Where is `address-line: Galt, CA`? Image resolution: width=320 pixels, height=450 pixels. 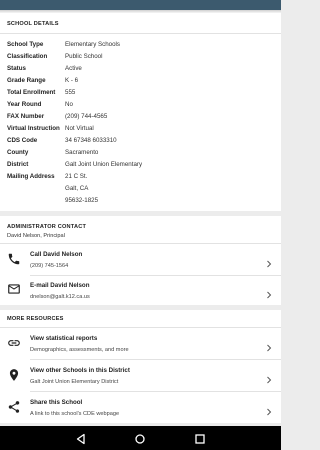 address-line: Galt, CA is located at coordinates (77, 188).